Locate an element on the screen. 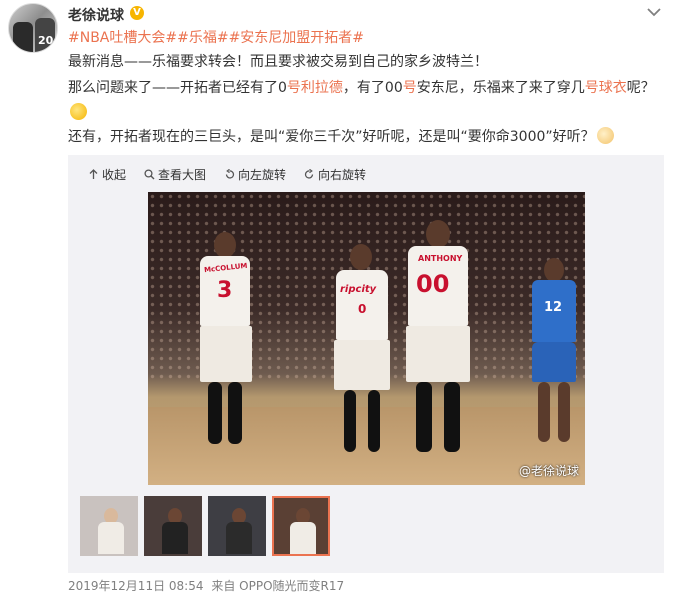  collapse-button: 收起 is located at coordinates (107, 174).